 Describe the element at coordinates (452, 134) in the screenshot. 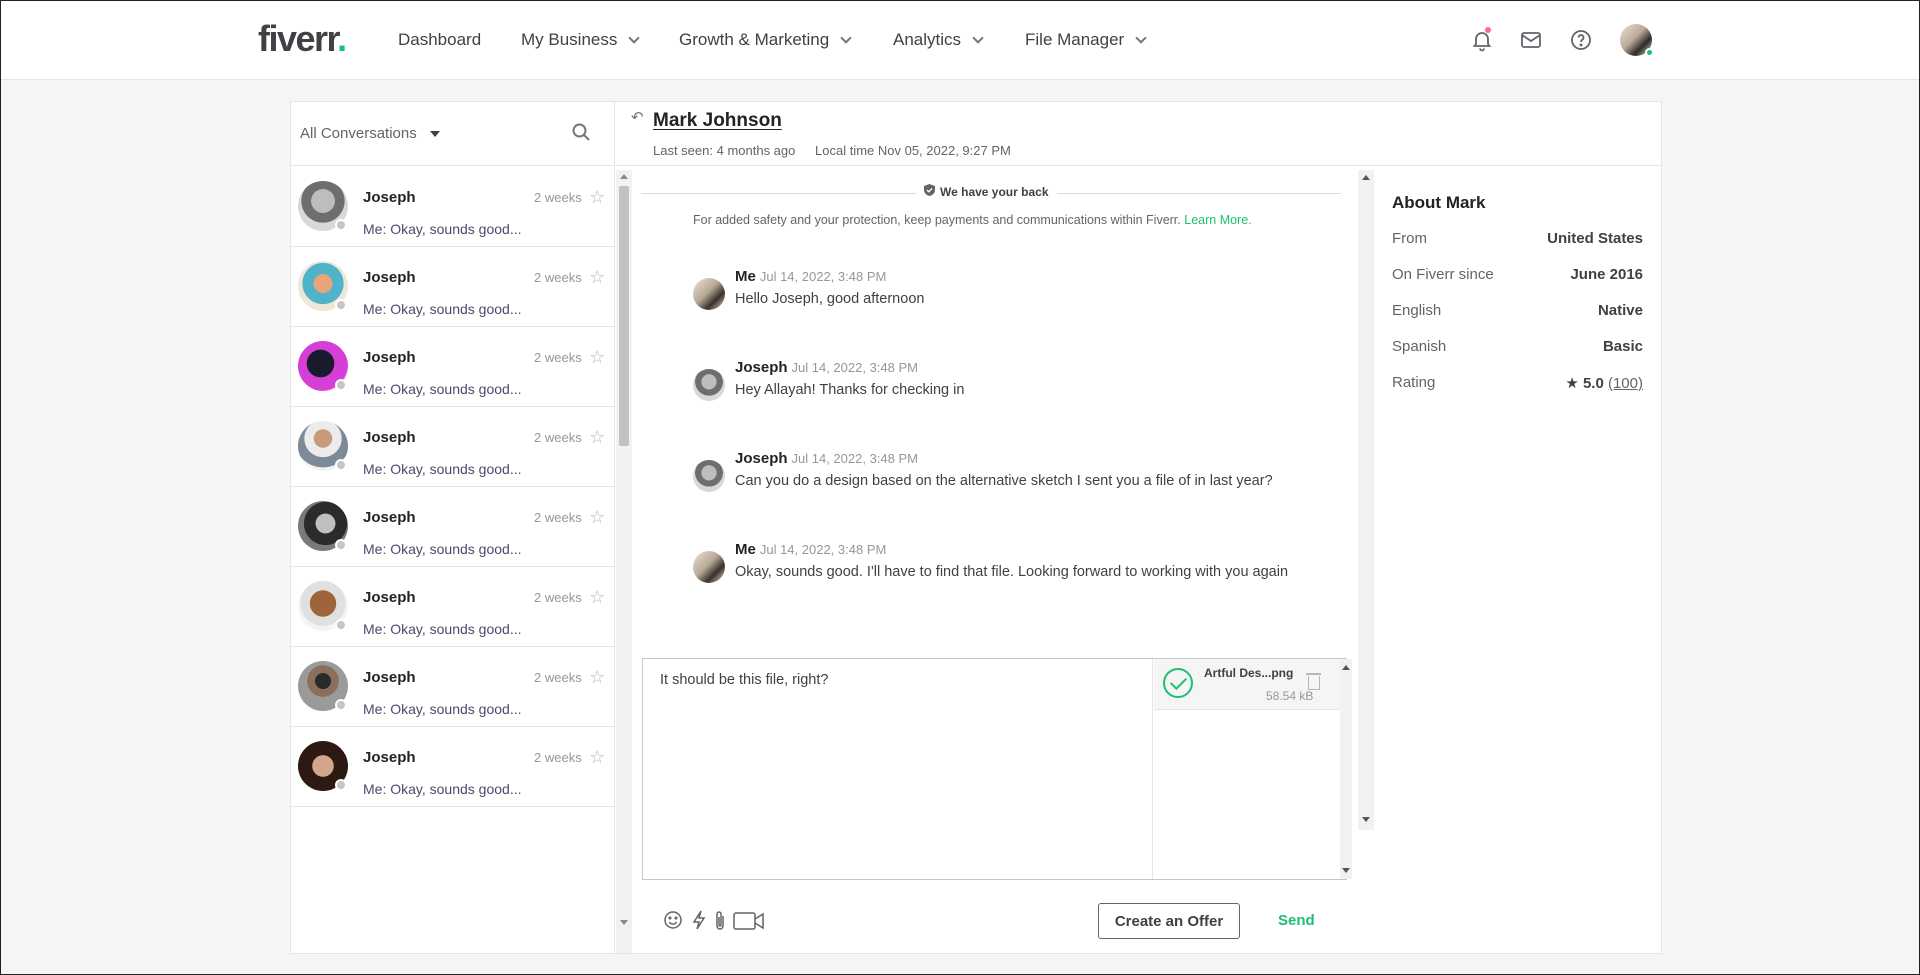

I see `conversation-filter: All Conversations` at that location.